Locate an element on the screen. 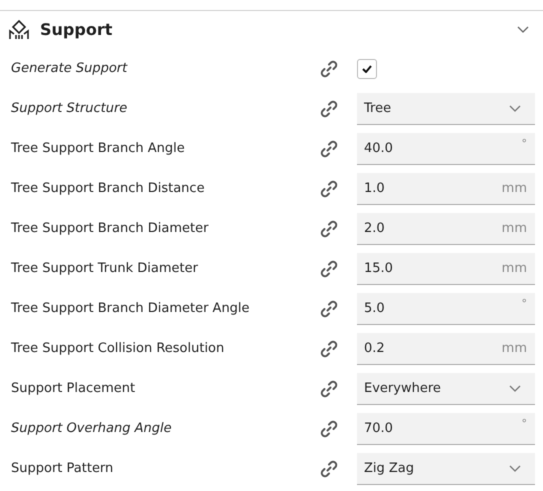  input-field: 1.0 mm is located at coordinates (446, 189).